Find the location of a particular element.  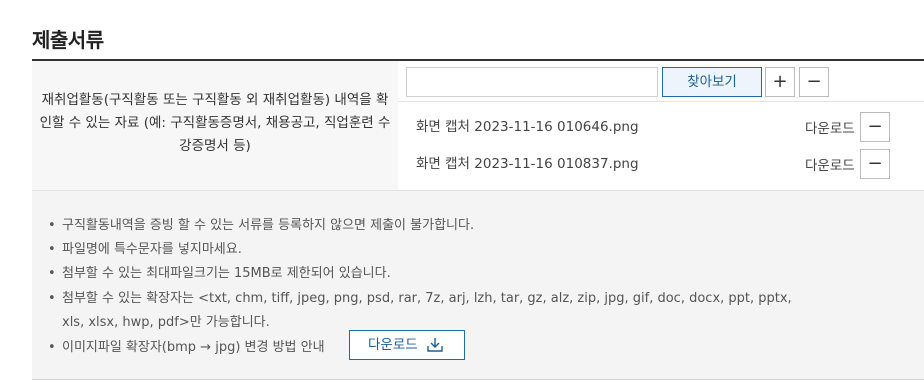

attached-file-name: 화면 캡처 2023-11-16 010646.png is located at coordinates (527, 127).